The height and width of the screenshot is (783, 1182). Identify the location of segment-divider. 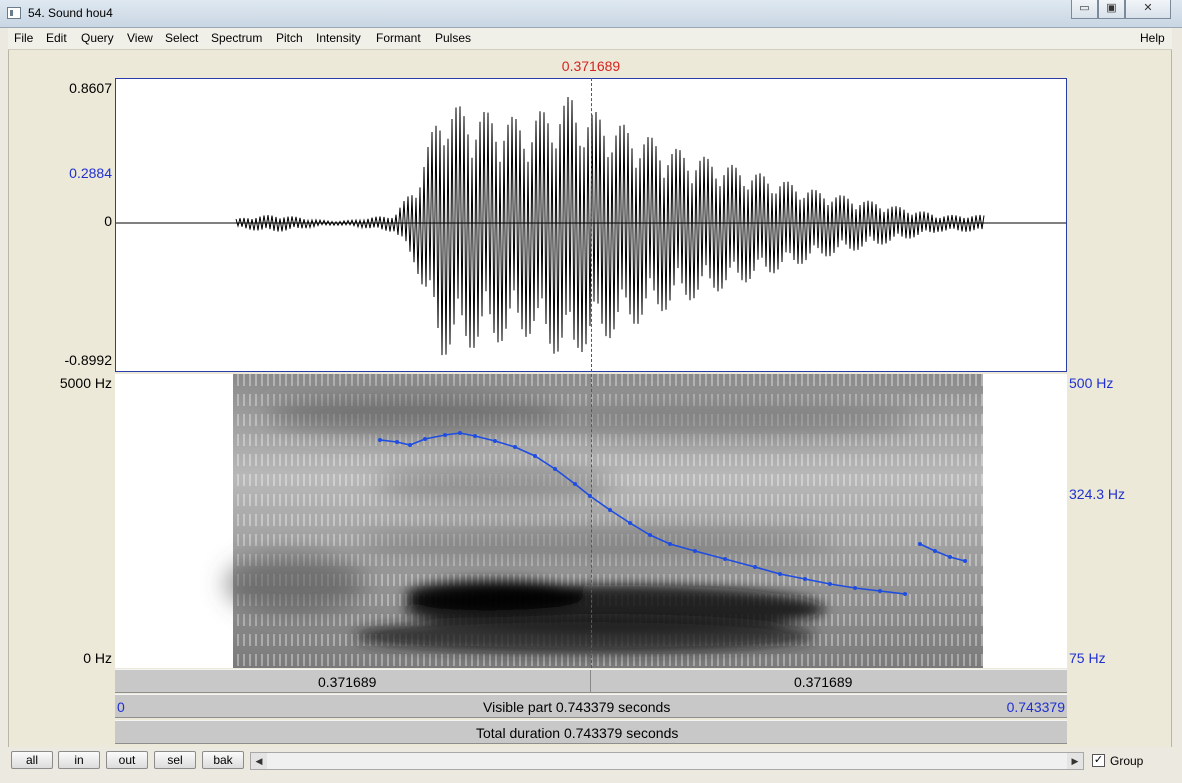
(590, 681).